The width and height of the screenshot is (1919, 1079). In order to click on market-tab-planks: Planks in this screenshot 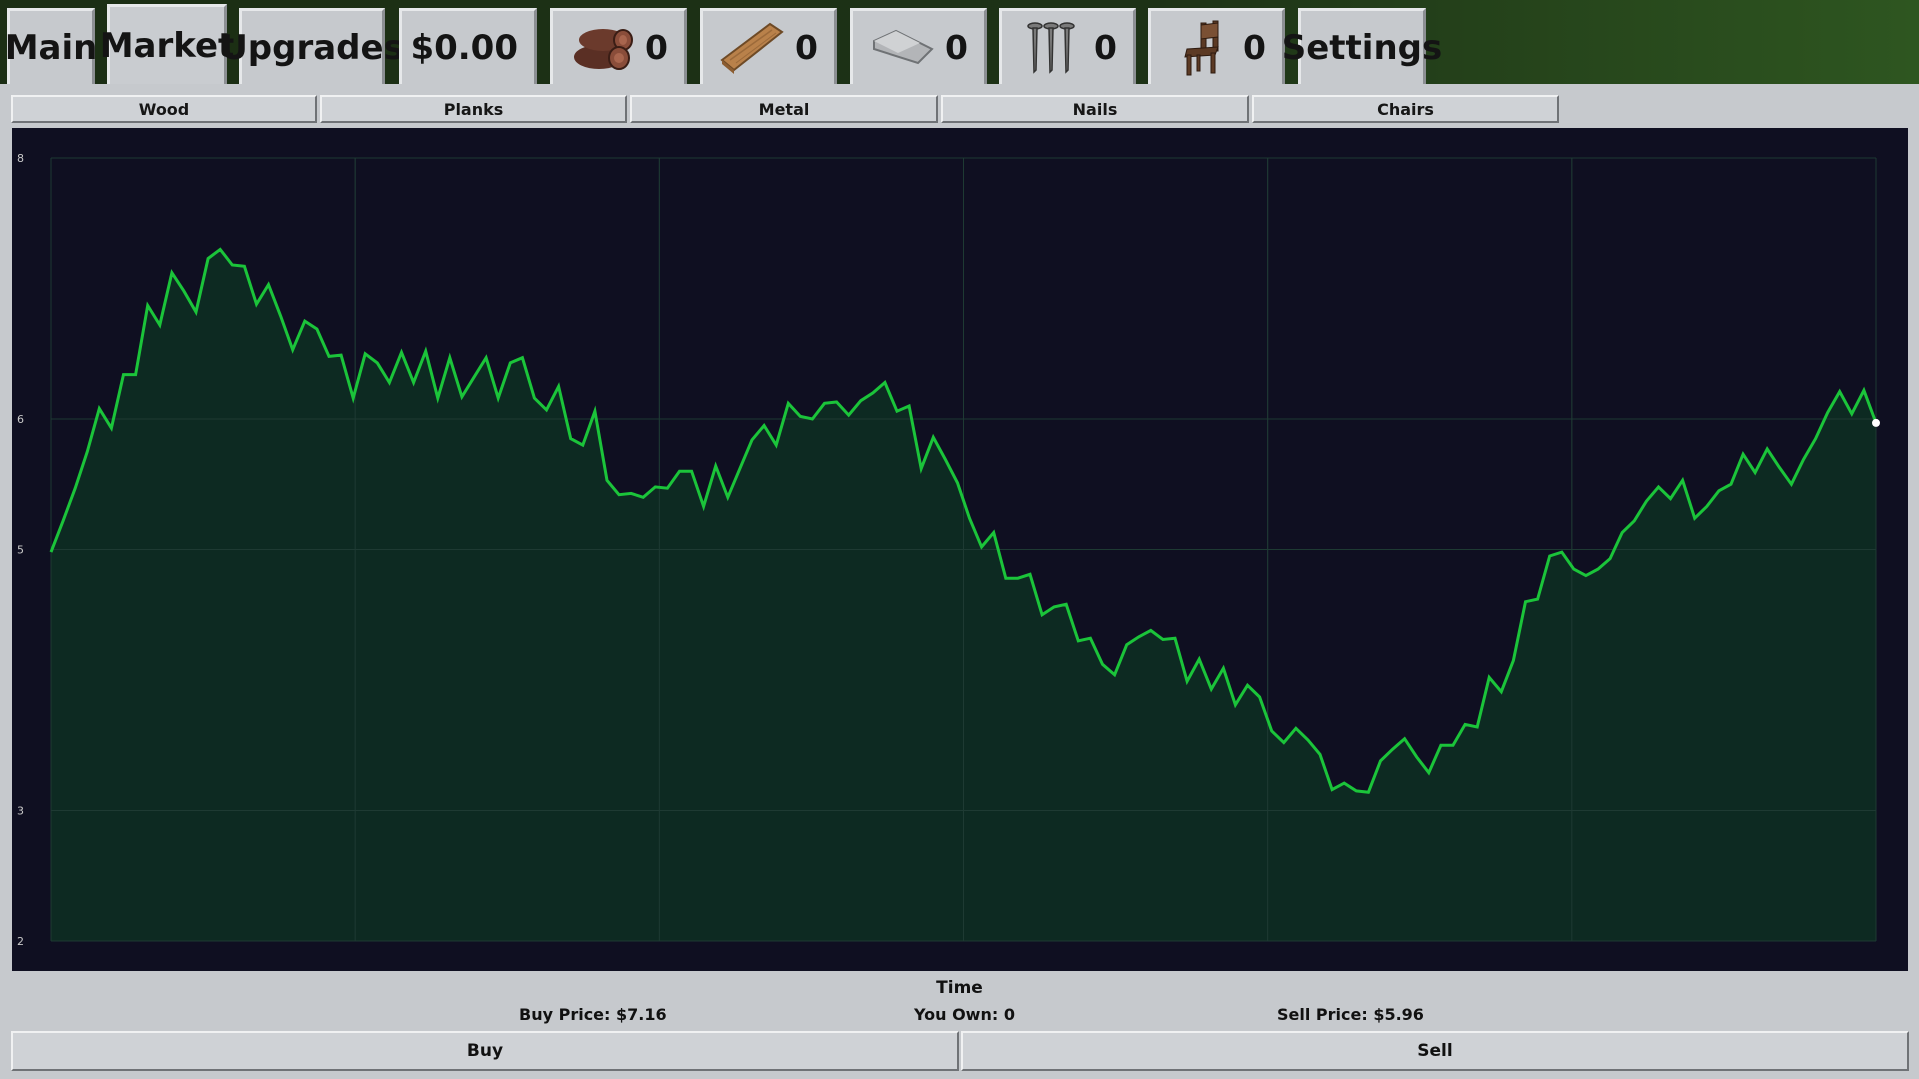, I will do `click(473, 109)`.